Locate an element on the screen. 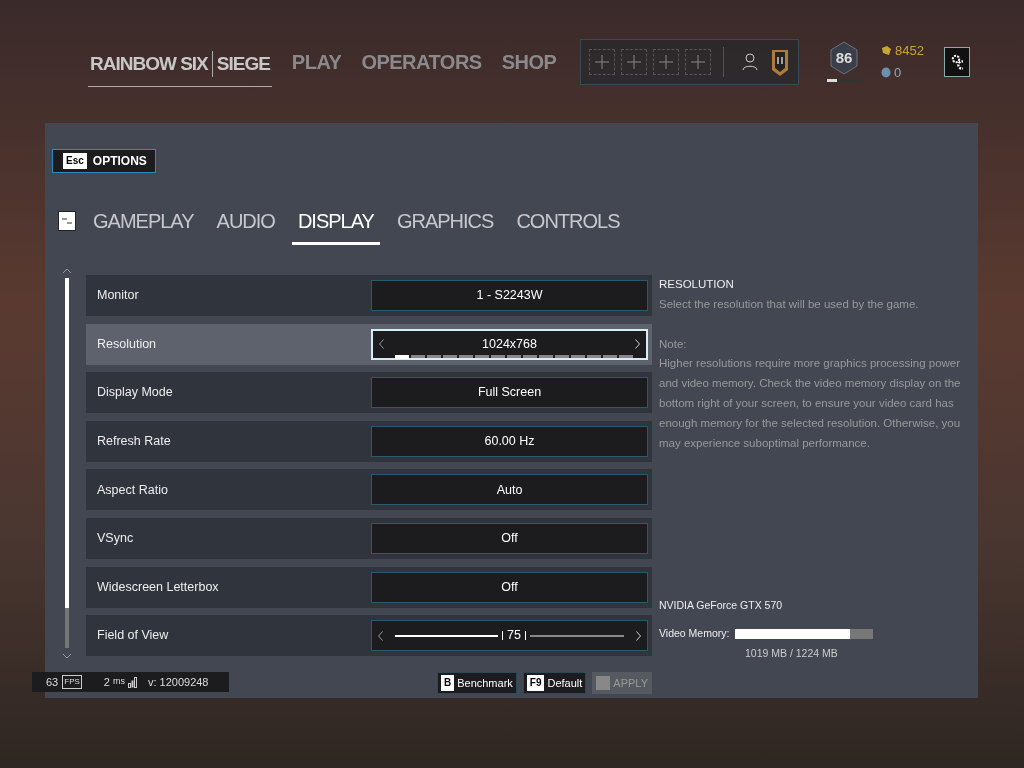 The width and height of the screenshot is (1024, 768). note-text: Higher resolutions require more graphics processing power and video memory. Check the video memory display on the bottom right of your screen, to ensure your video card has enough memory for the selected resolution. Otherwise, you may experience suboptimal performance. is located at coordinates (810, 403).